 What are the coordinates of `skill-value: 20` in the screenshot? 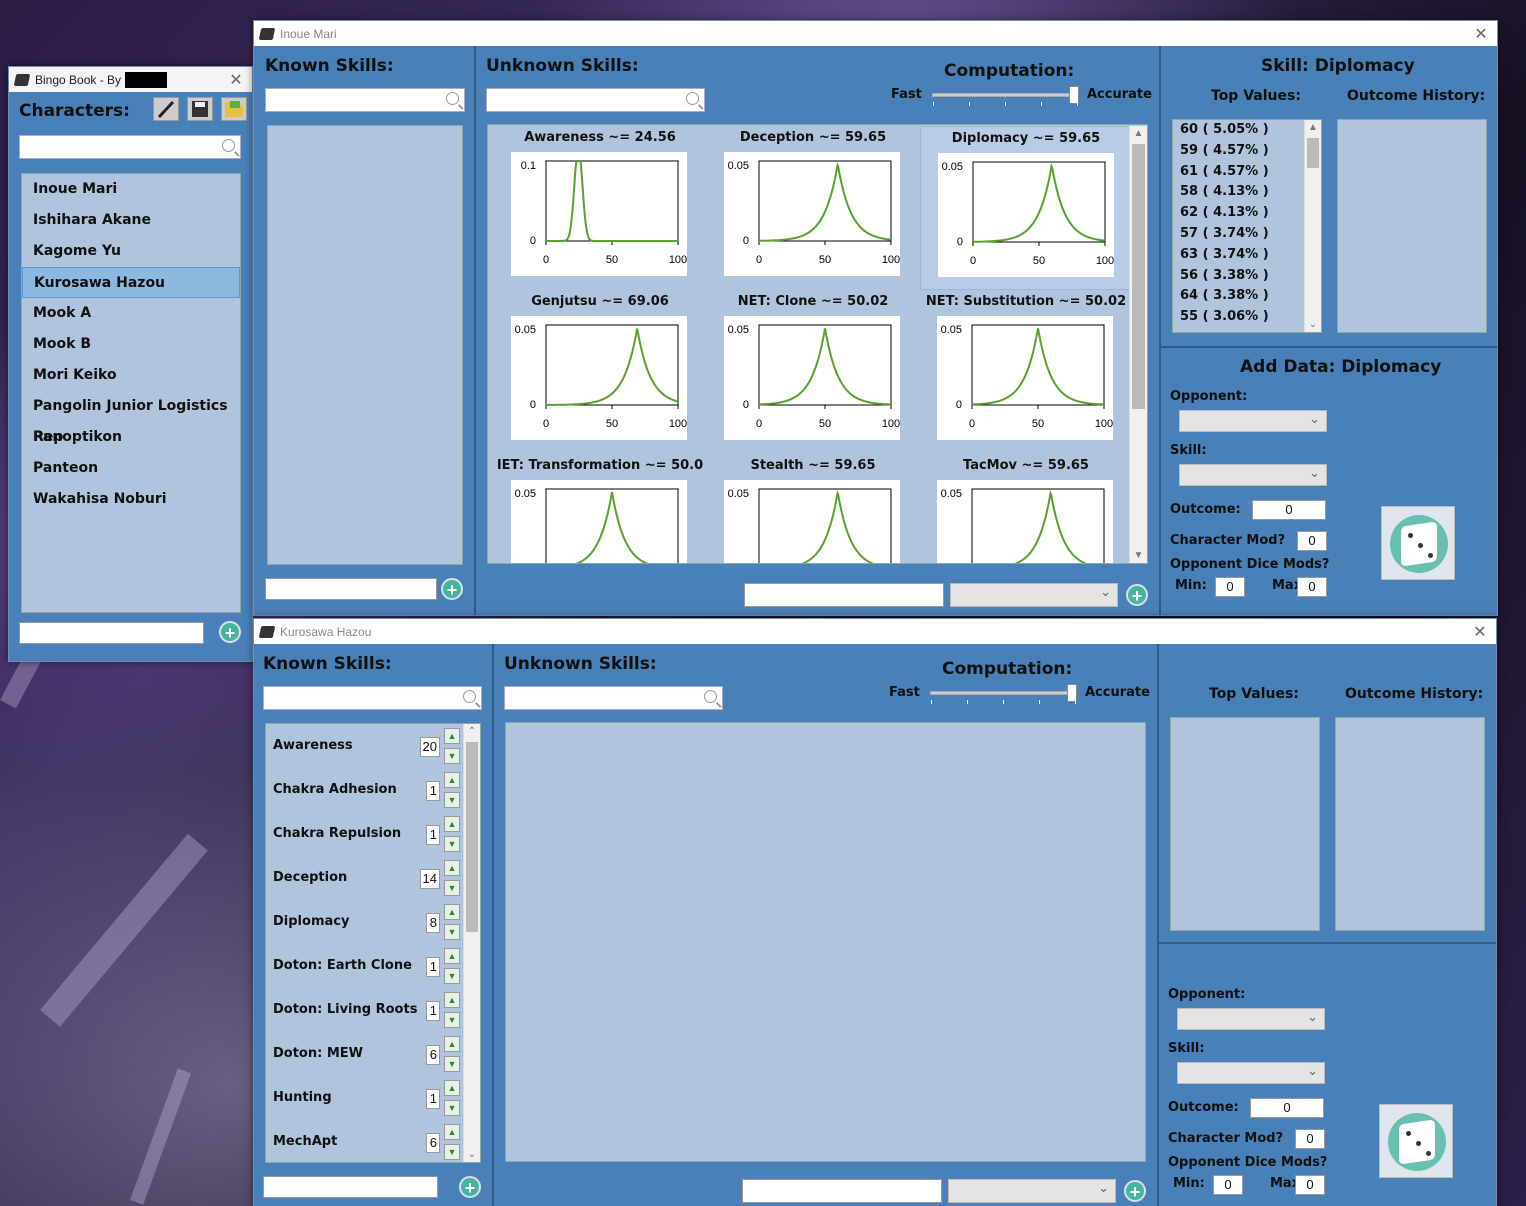 It's located at (429, 747).